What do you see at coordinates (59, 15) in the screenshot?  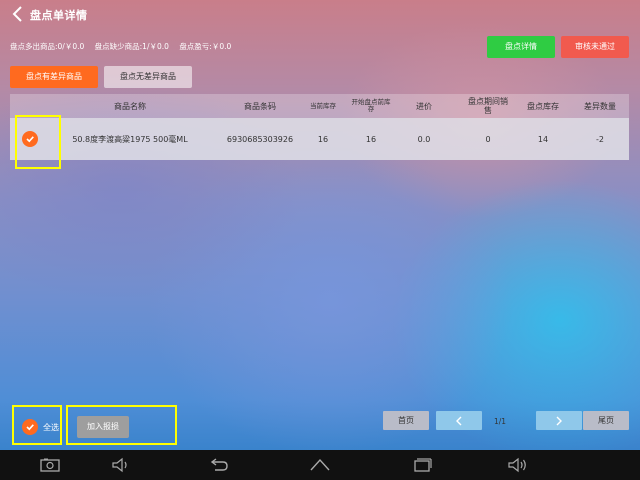 I see `page-title: 盘点单详情` at bounding box center [59, 15].